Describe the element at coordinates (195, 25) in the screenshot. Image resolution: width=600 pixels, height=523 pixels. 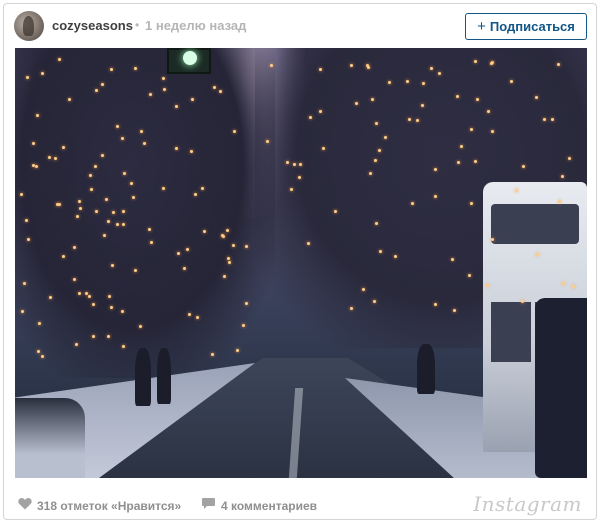
I see `post-timestamp: 1 неделю назад` at that location.